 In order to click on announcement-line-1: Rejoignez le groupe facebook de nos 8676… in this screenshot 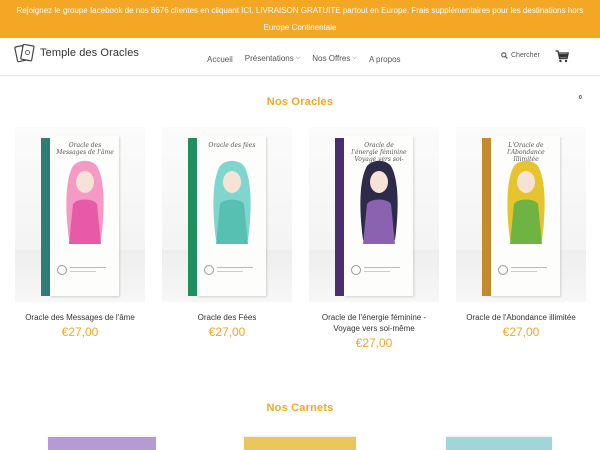, I will do `click(300, 10)`.